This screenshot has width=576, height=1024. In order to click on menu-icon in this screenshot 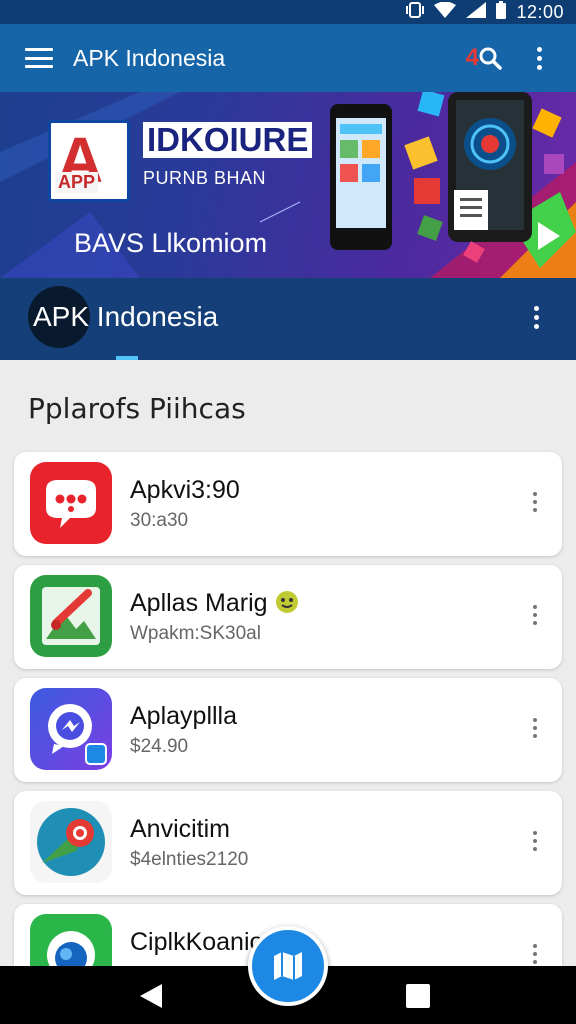, I will do `click(39, 58)`.